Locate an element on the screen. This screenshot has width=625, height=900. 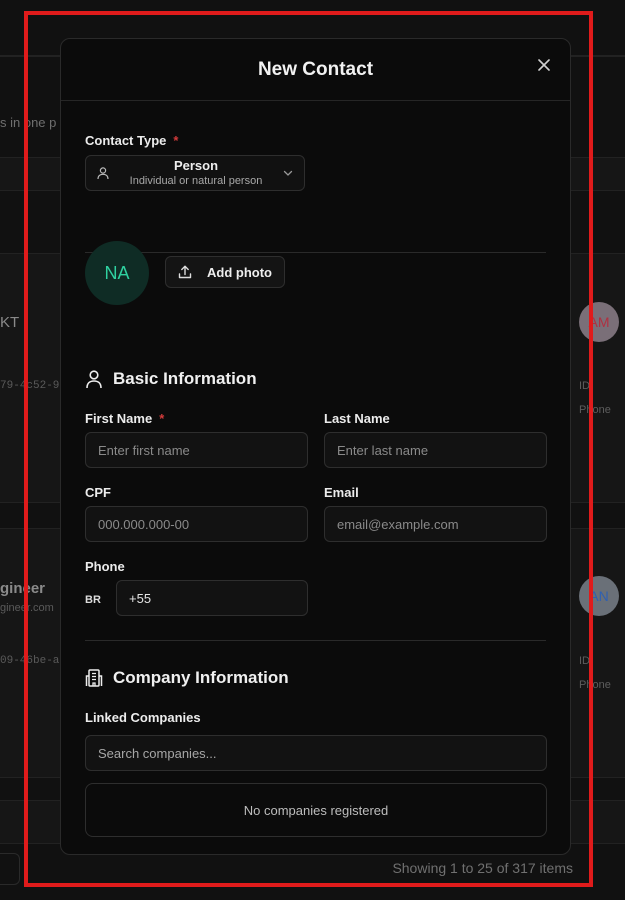
bg-row1-name: KT is located at coordinates (10, 322).